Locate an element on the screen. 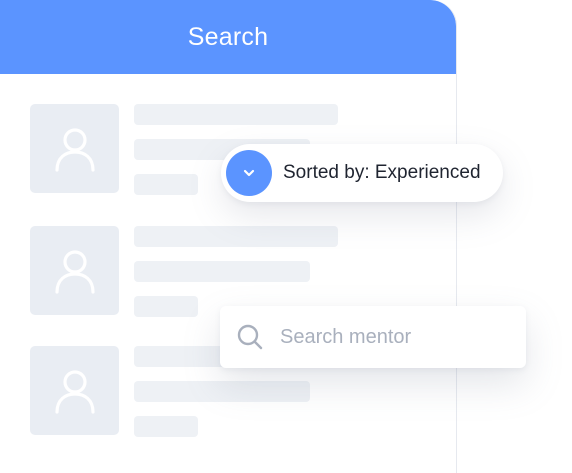  panel-title: Search is located at coordinates (228, 36).